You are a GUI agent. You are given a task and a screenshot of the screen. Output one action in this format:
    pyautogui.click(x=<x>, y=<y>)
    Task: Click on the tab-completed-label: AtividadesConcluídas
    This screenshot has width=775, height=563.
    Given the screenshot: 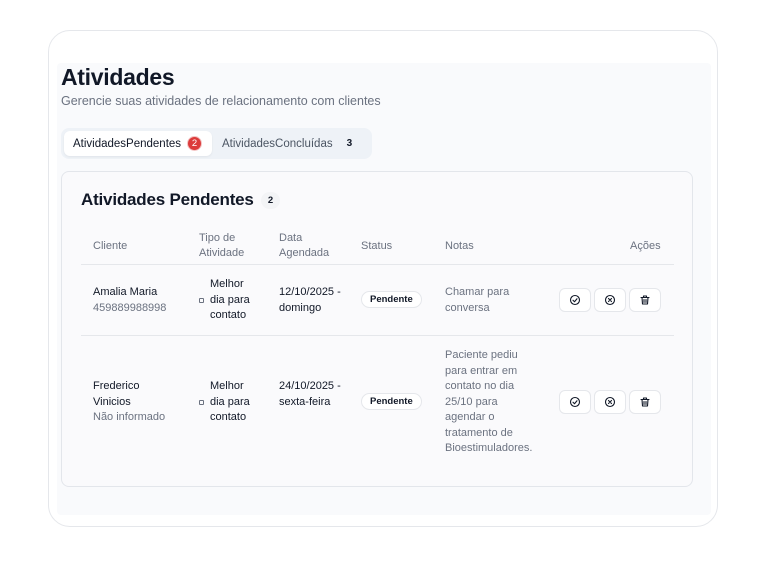 What is the action you would take?
    pyautogui.click(x=277, y=143)
    